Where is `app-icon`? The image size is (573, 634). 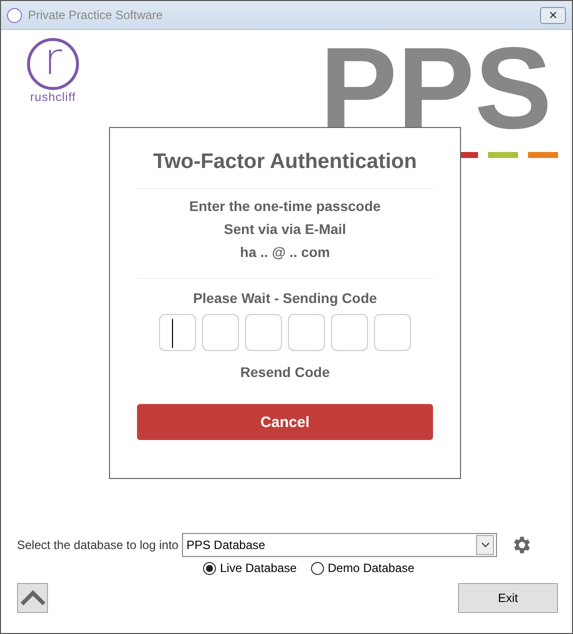
app-icon is located at coordinates (14, 15).